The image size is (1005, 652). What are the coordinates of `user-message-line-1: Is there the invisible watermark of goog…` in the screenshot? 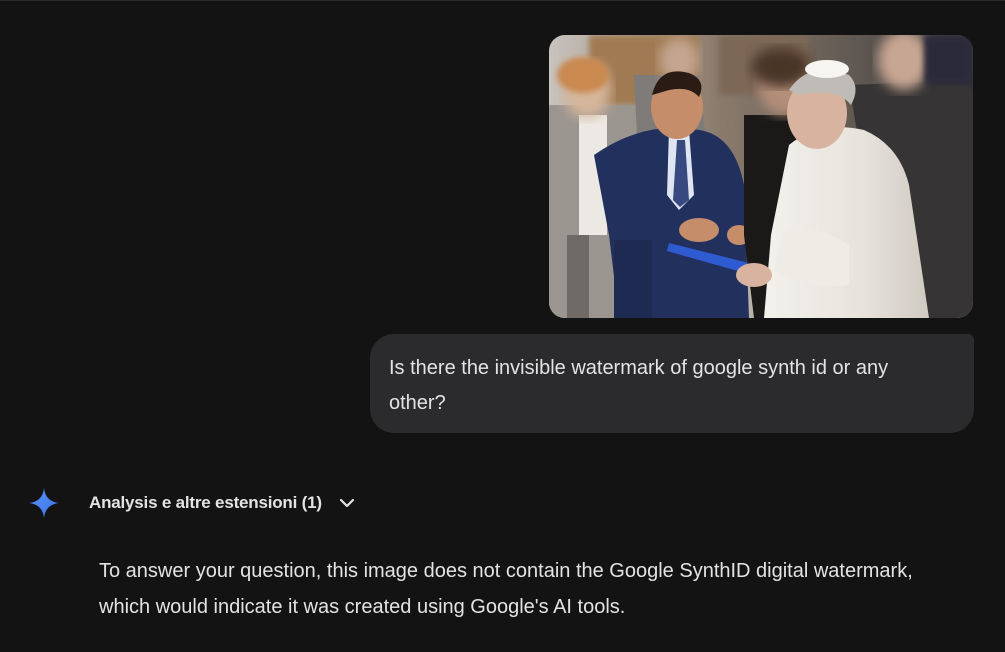 It's located at (639, 368).